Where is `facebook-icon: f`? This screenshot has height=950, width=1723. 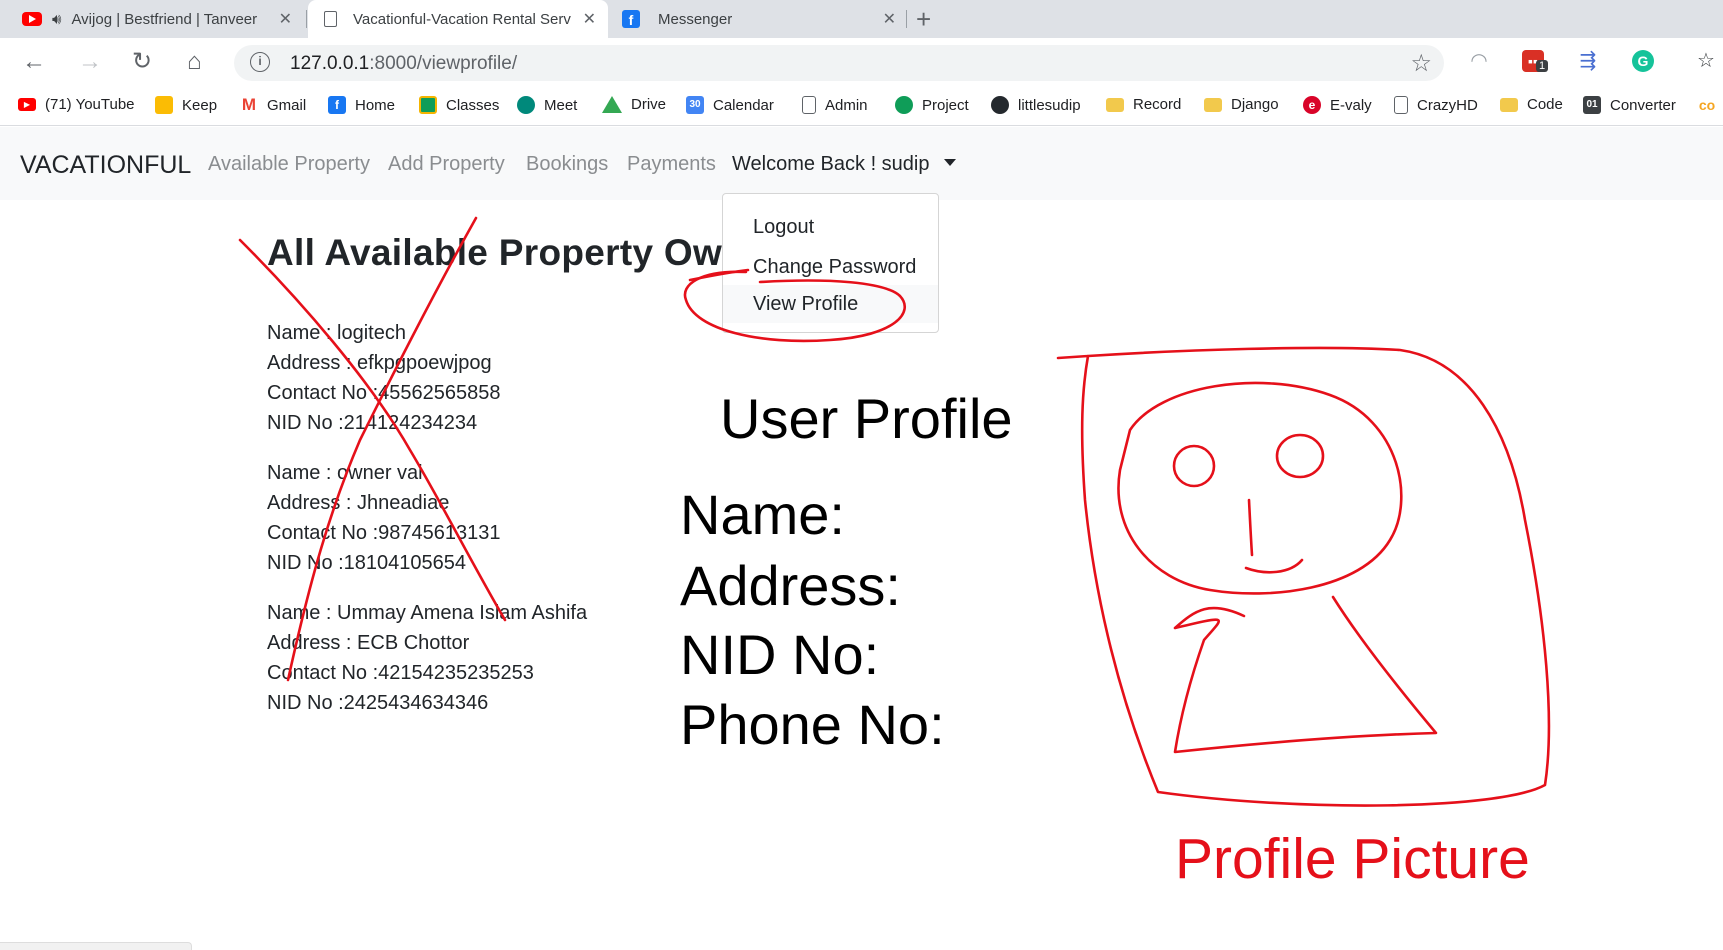
facebook-icon: f is located at coordinates (631, 19).